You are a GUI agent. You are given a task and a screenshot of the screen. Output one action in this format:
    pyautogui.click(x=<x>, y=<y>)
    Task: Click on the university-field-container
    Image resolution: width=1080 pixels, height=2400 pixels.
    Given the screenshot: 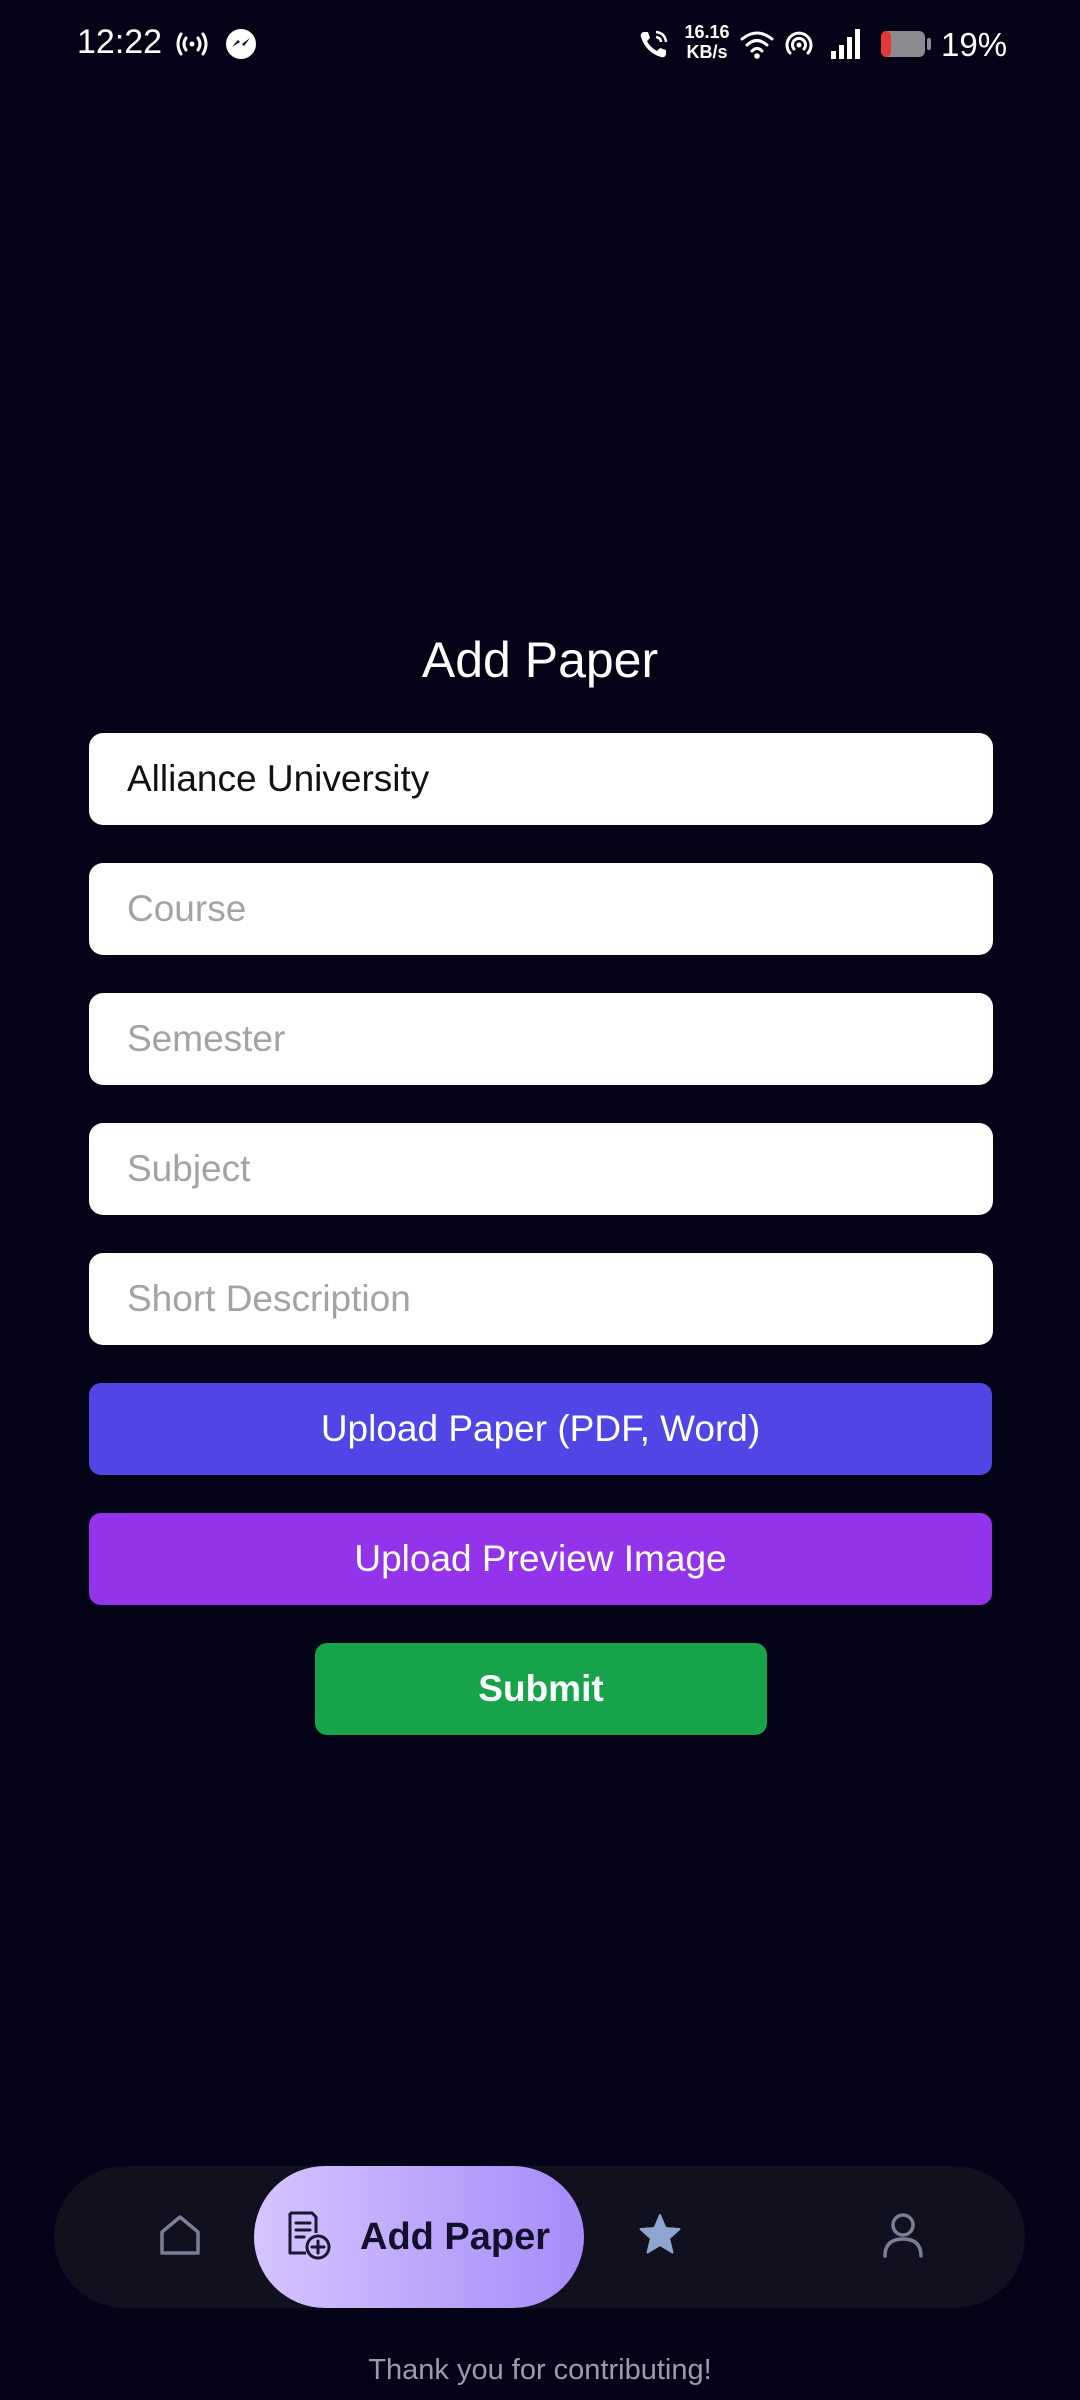 What is the action you would take?
    pyautogui.click(x=541, y=779)
    